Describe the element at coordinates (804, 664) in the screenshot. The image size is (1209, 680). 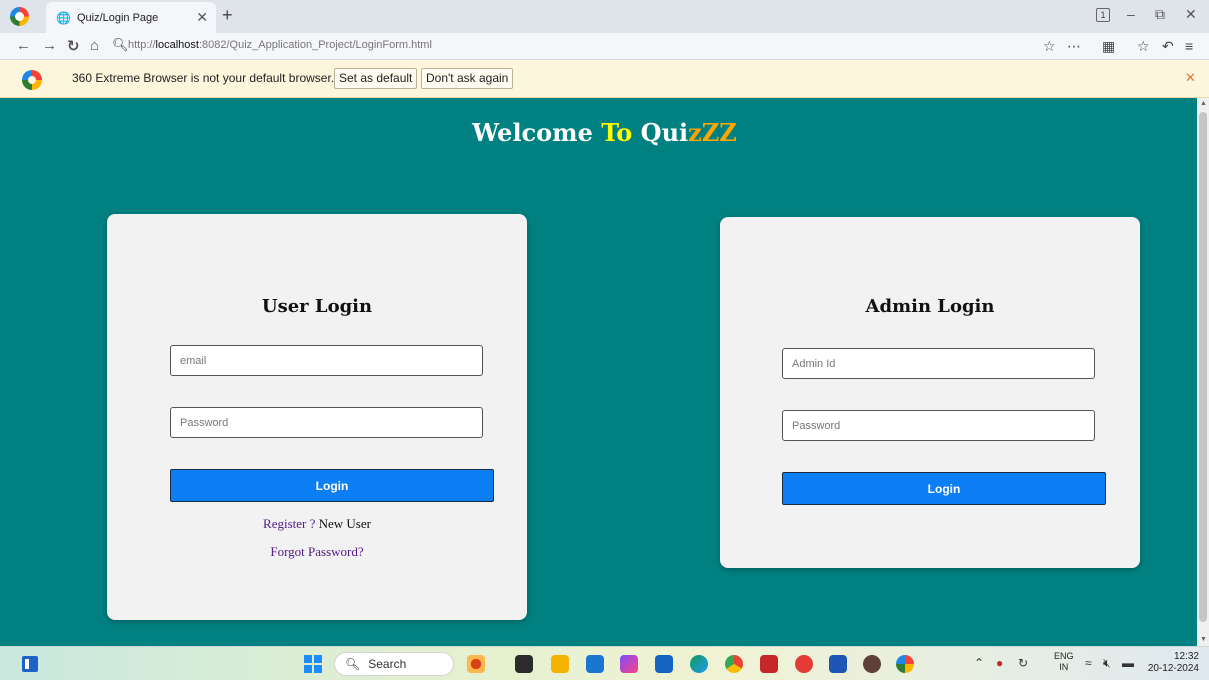
I see `wps-icon` at that location.